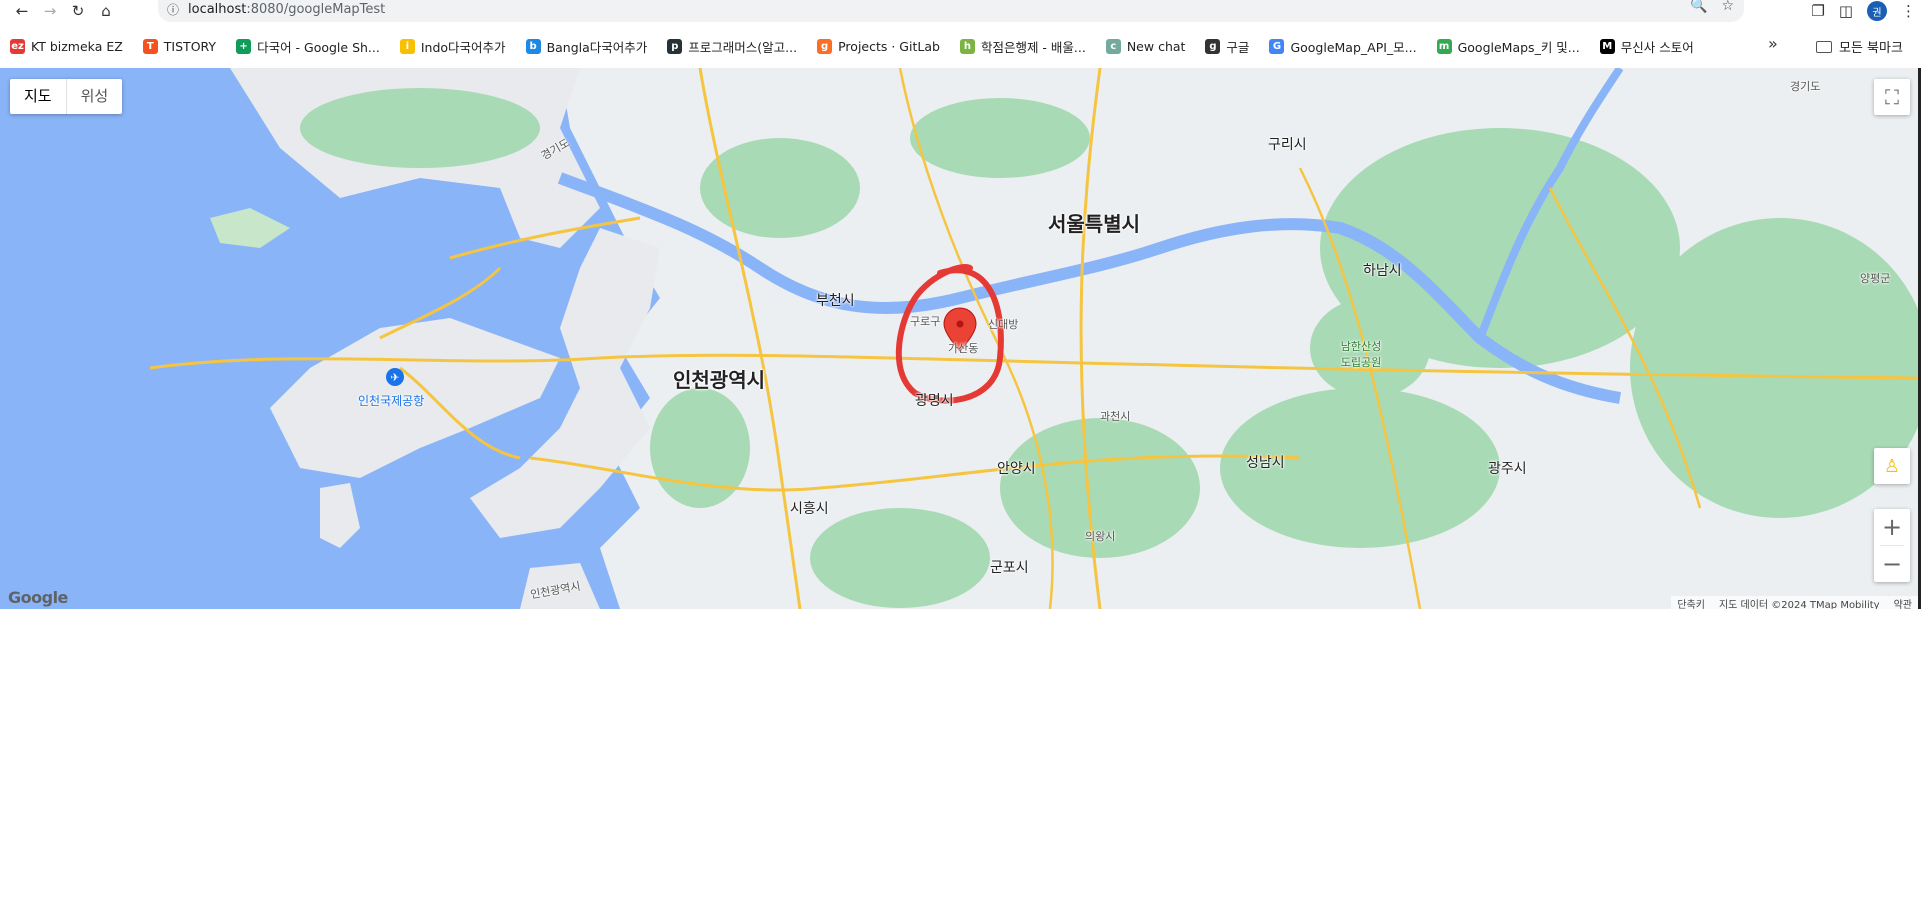 The height and width of the screenshot is (924, 1930). Describe the element at coordinates (1100, 536) in the screenshot. I see `label-uiwang: 의왕시` at that location.